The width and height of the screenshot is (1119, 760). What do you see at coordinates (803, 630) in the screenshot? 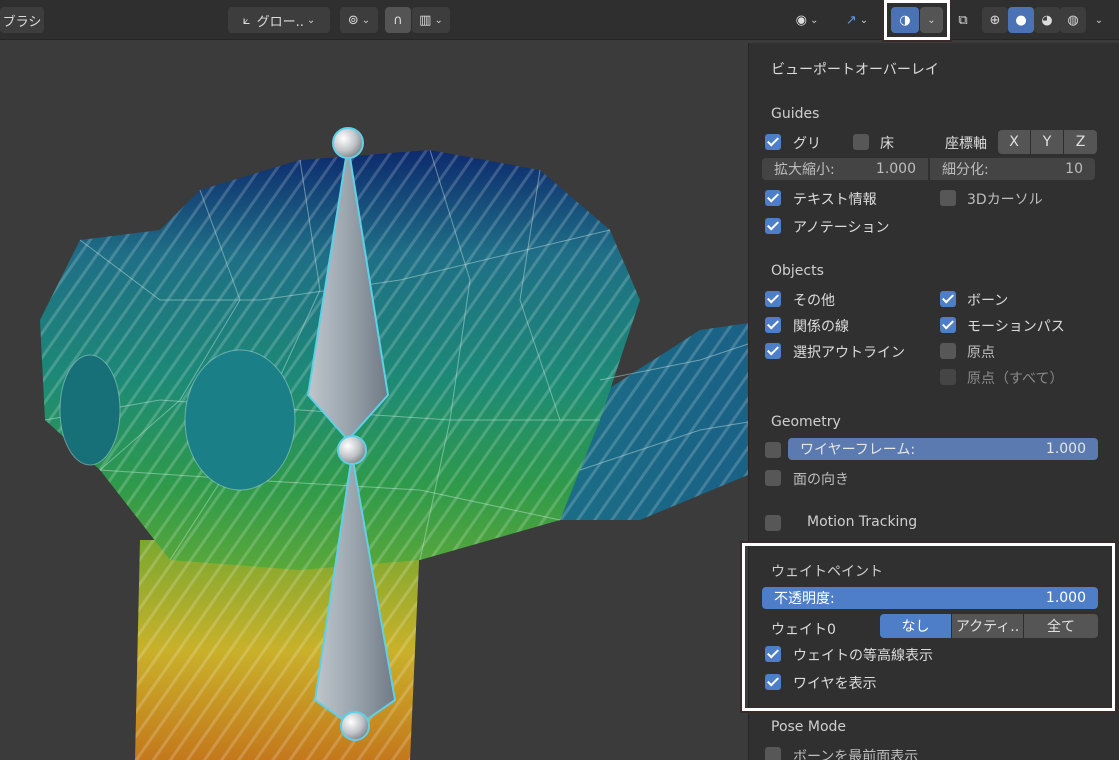
I see `zero-weights-label: ウェイト0` at bounding box center [803, 630].